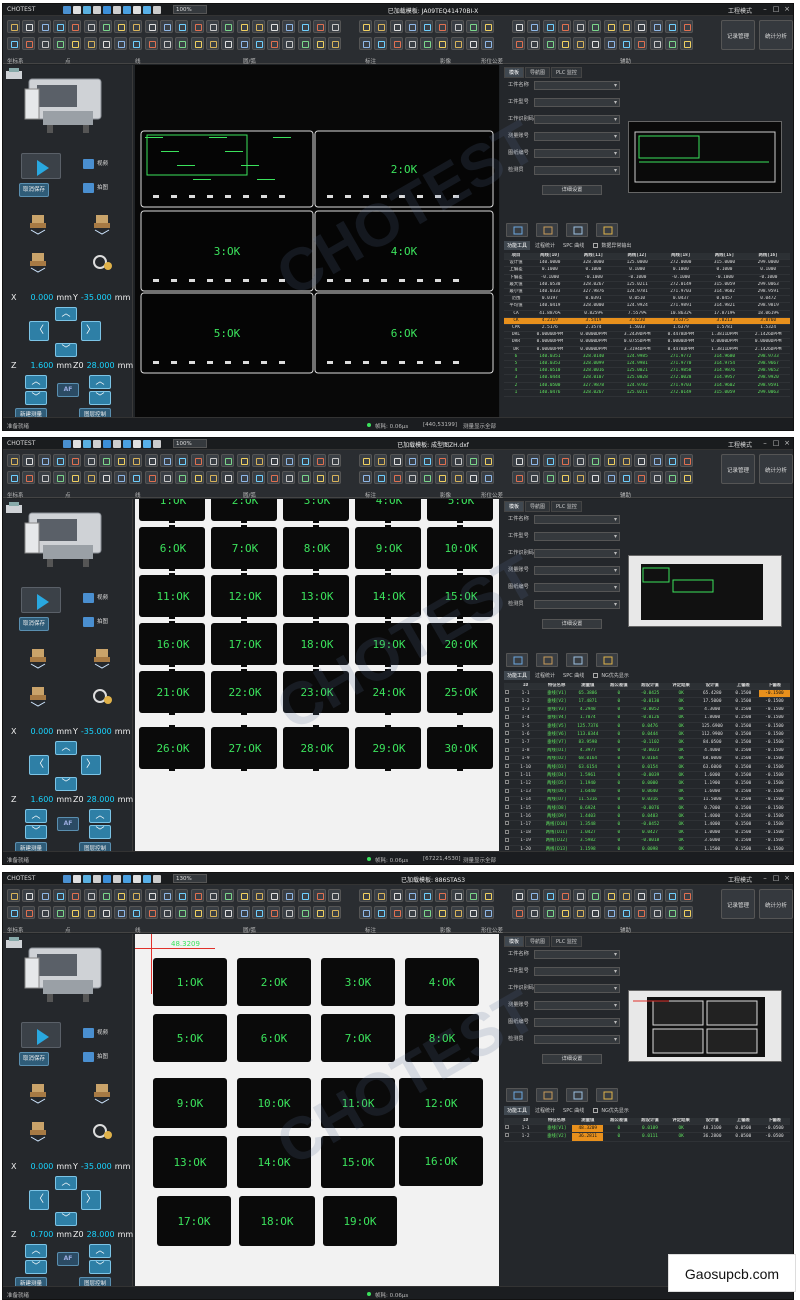 This screenshot has height=1300, width=800. What do you see at coordinates (41, 1035) in the screenshot?
I see `run-button` at bounding box center [41, 1035].